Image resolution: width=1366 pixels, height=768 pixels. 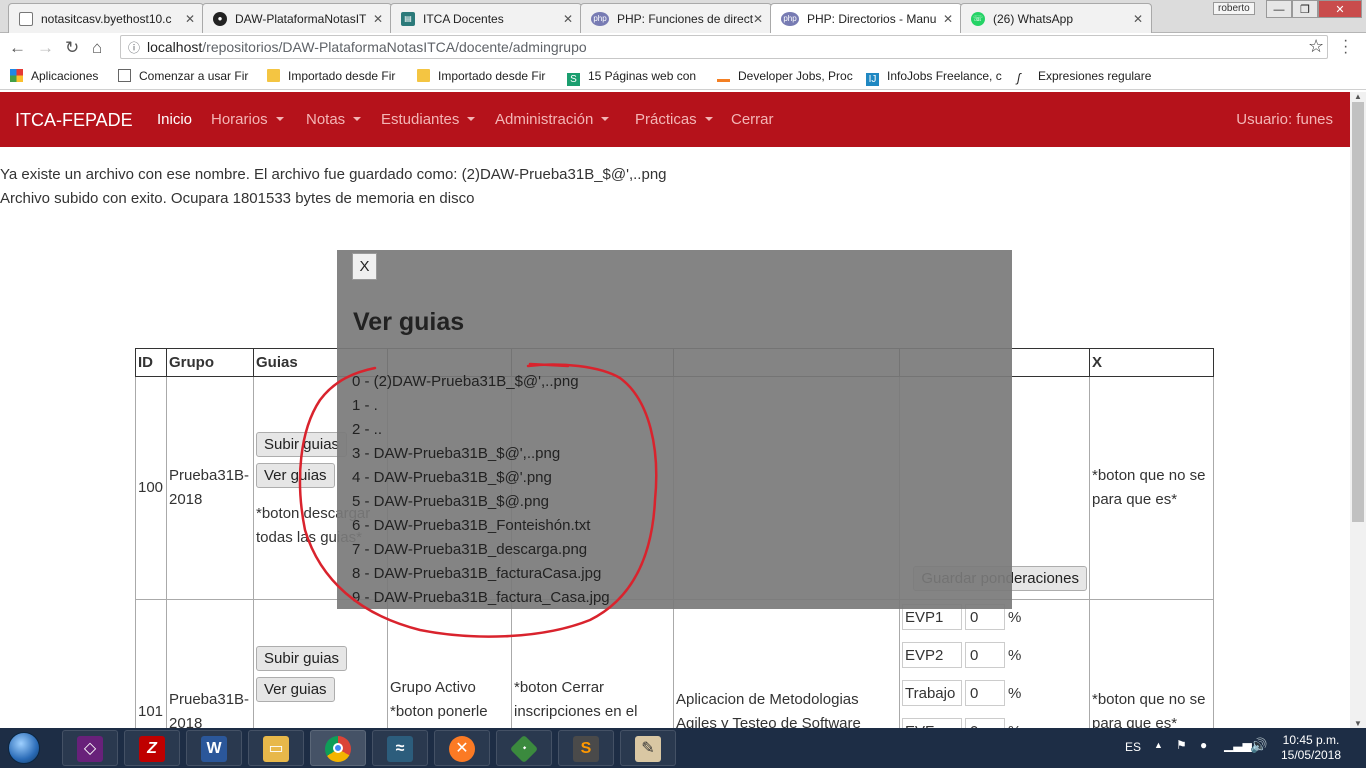 What do you see at coordinates (297, 18) in the screenshot?
I see `tab-github: ● DAW-PlataformaNotasIT ✕` at bounding box center [297, 18].